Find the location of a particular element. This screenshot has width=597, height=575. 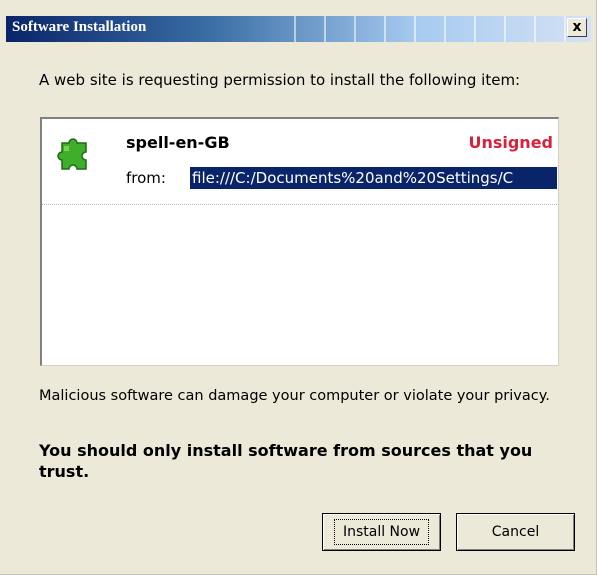

close-button: x is located at coordinates (577, 27).